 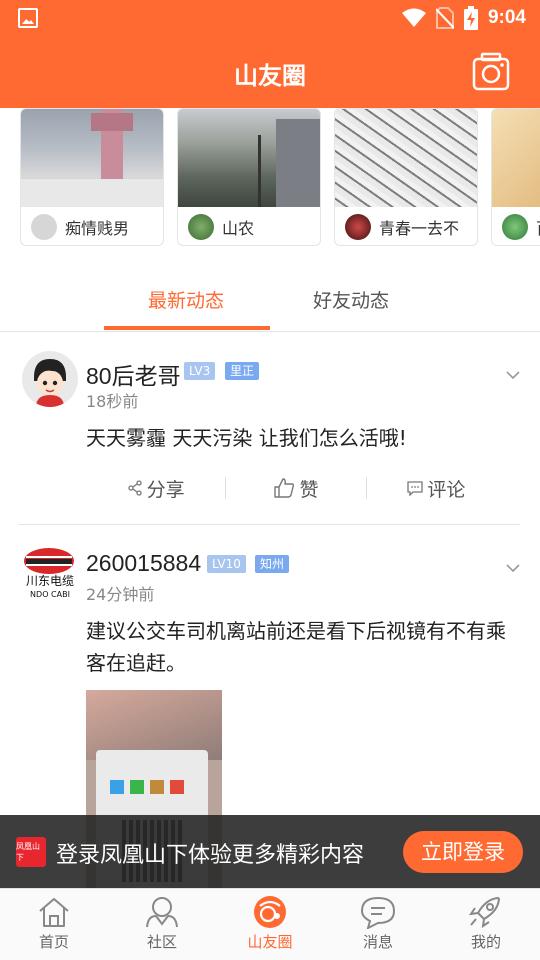 What do you see at coordinates (538, 227) in the screenshot?
I see `carousel-username: 百` at bounding box center [538, 227].